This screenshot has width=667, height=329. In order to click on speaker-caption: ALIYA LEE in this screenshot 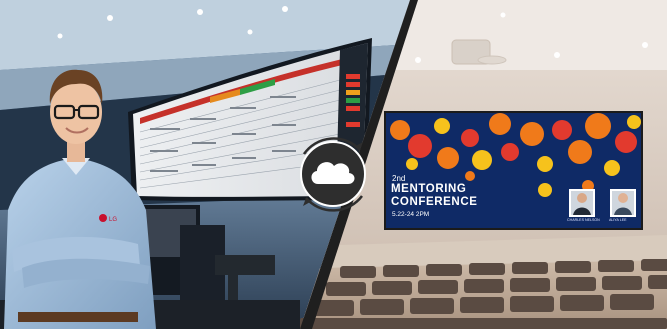, I will do `click(618, 220)`.